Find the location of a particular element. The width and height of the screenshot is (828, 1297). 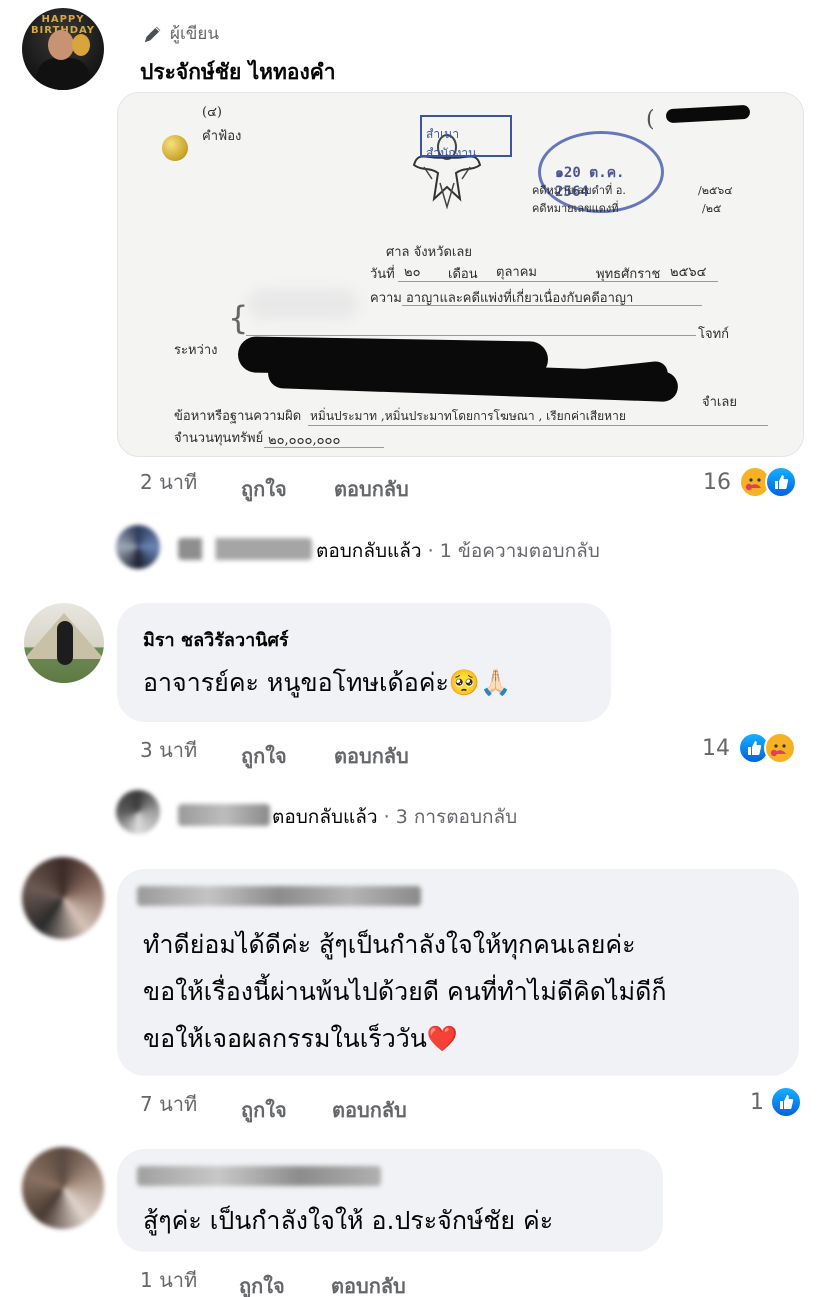

copy-stamp: สำเนาสำนักงาน is located at coordinates (466, 137).